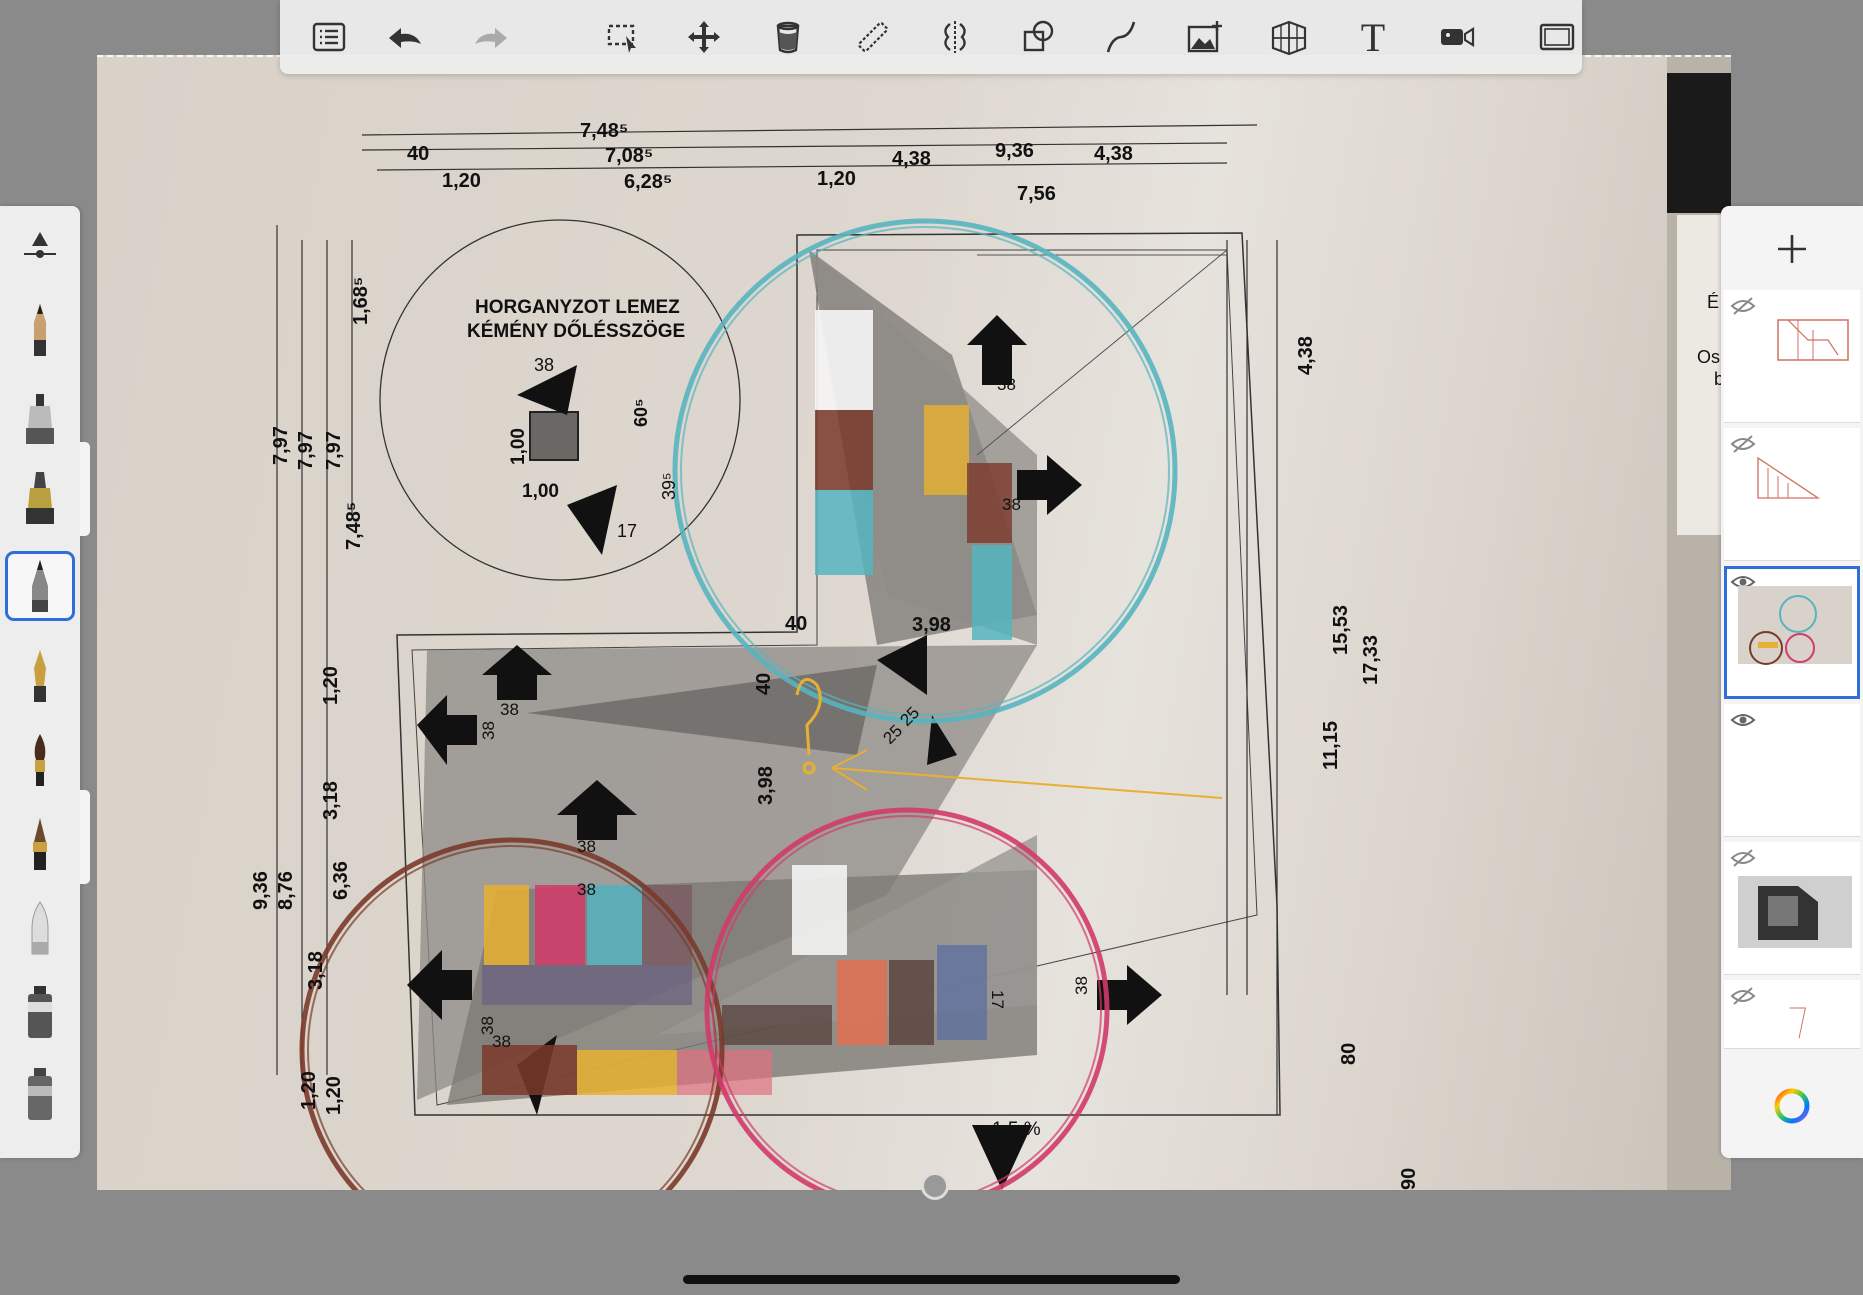 This screenshot has width=1863, height=1295. What do you see at coordinates (40, 418) in the screenshot?
I see `marker-brush` at bounding box center [40, 418].